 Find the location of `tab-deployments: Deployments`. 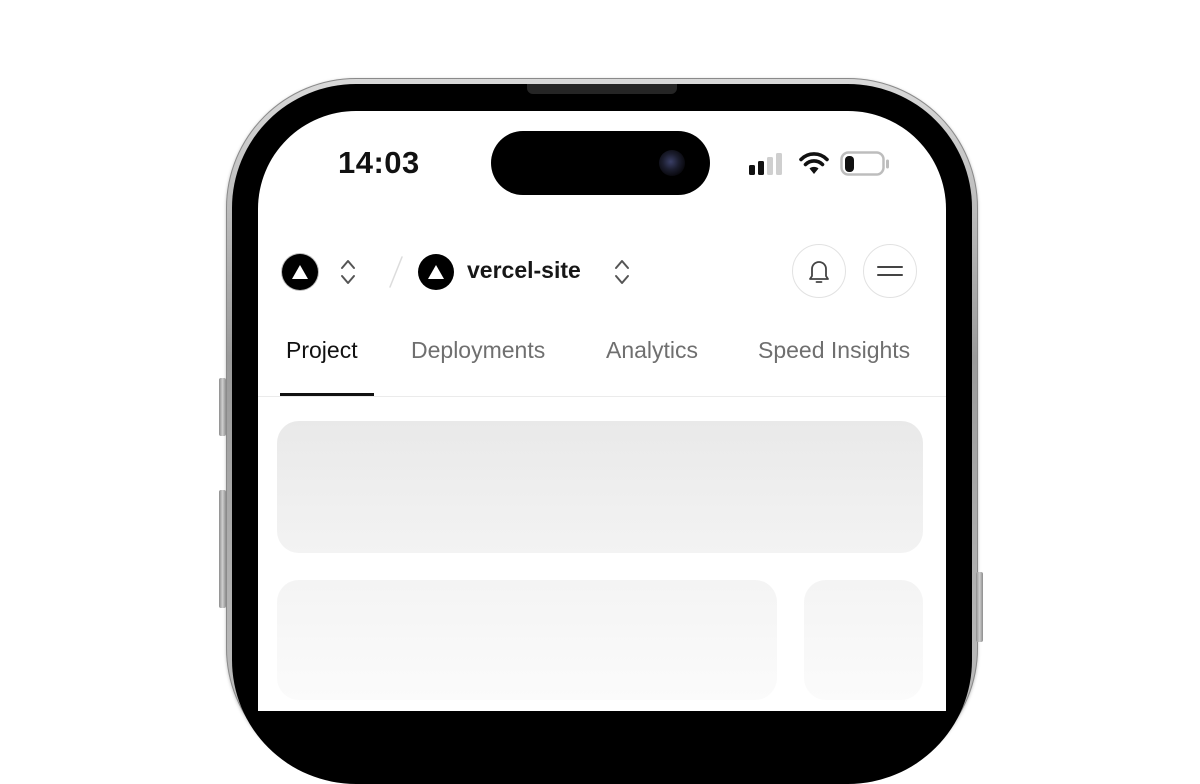

tab-deployments: Deployments is located at coordinates (478, 350).